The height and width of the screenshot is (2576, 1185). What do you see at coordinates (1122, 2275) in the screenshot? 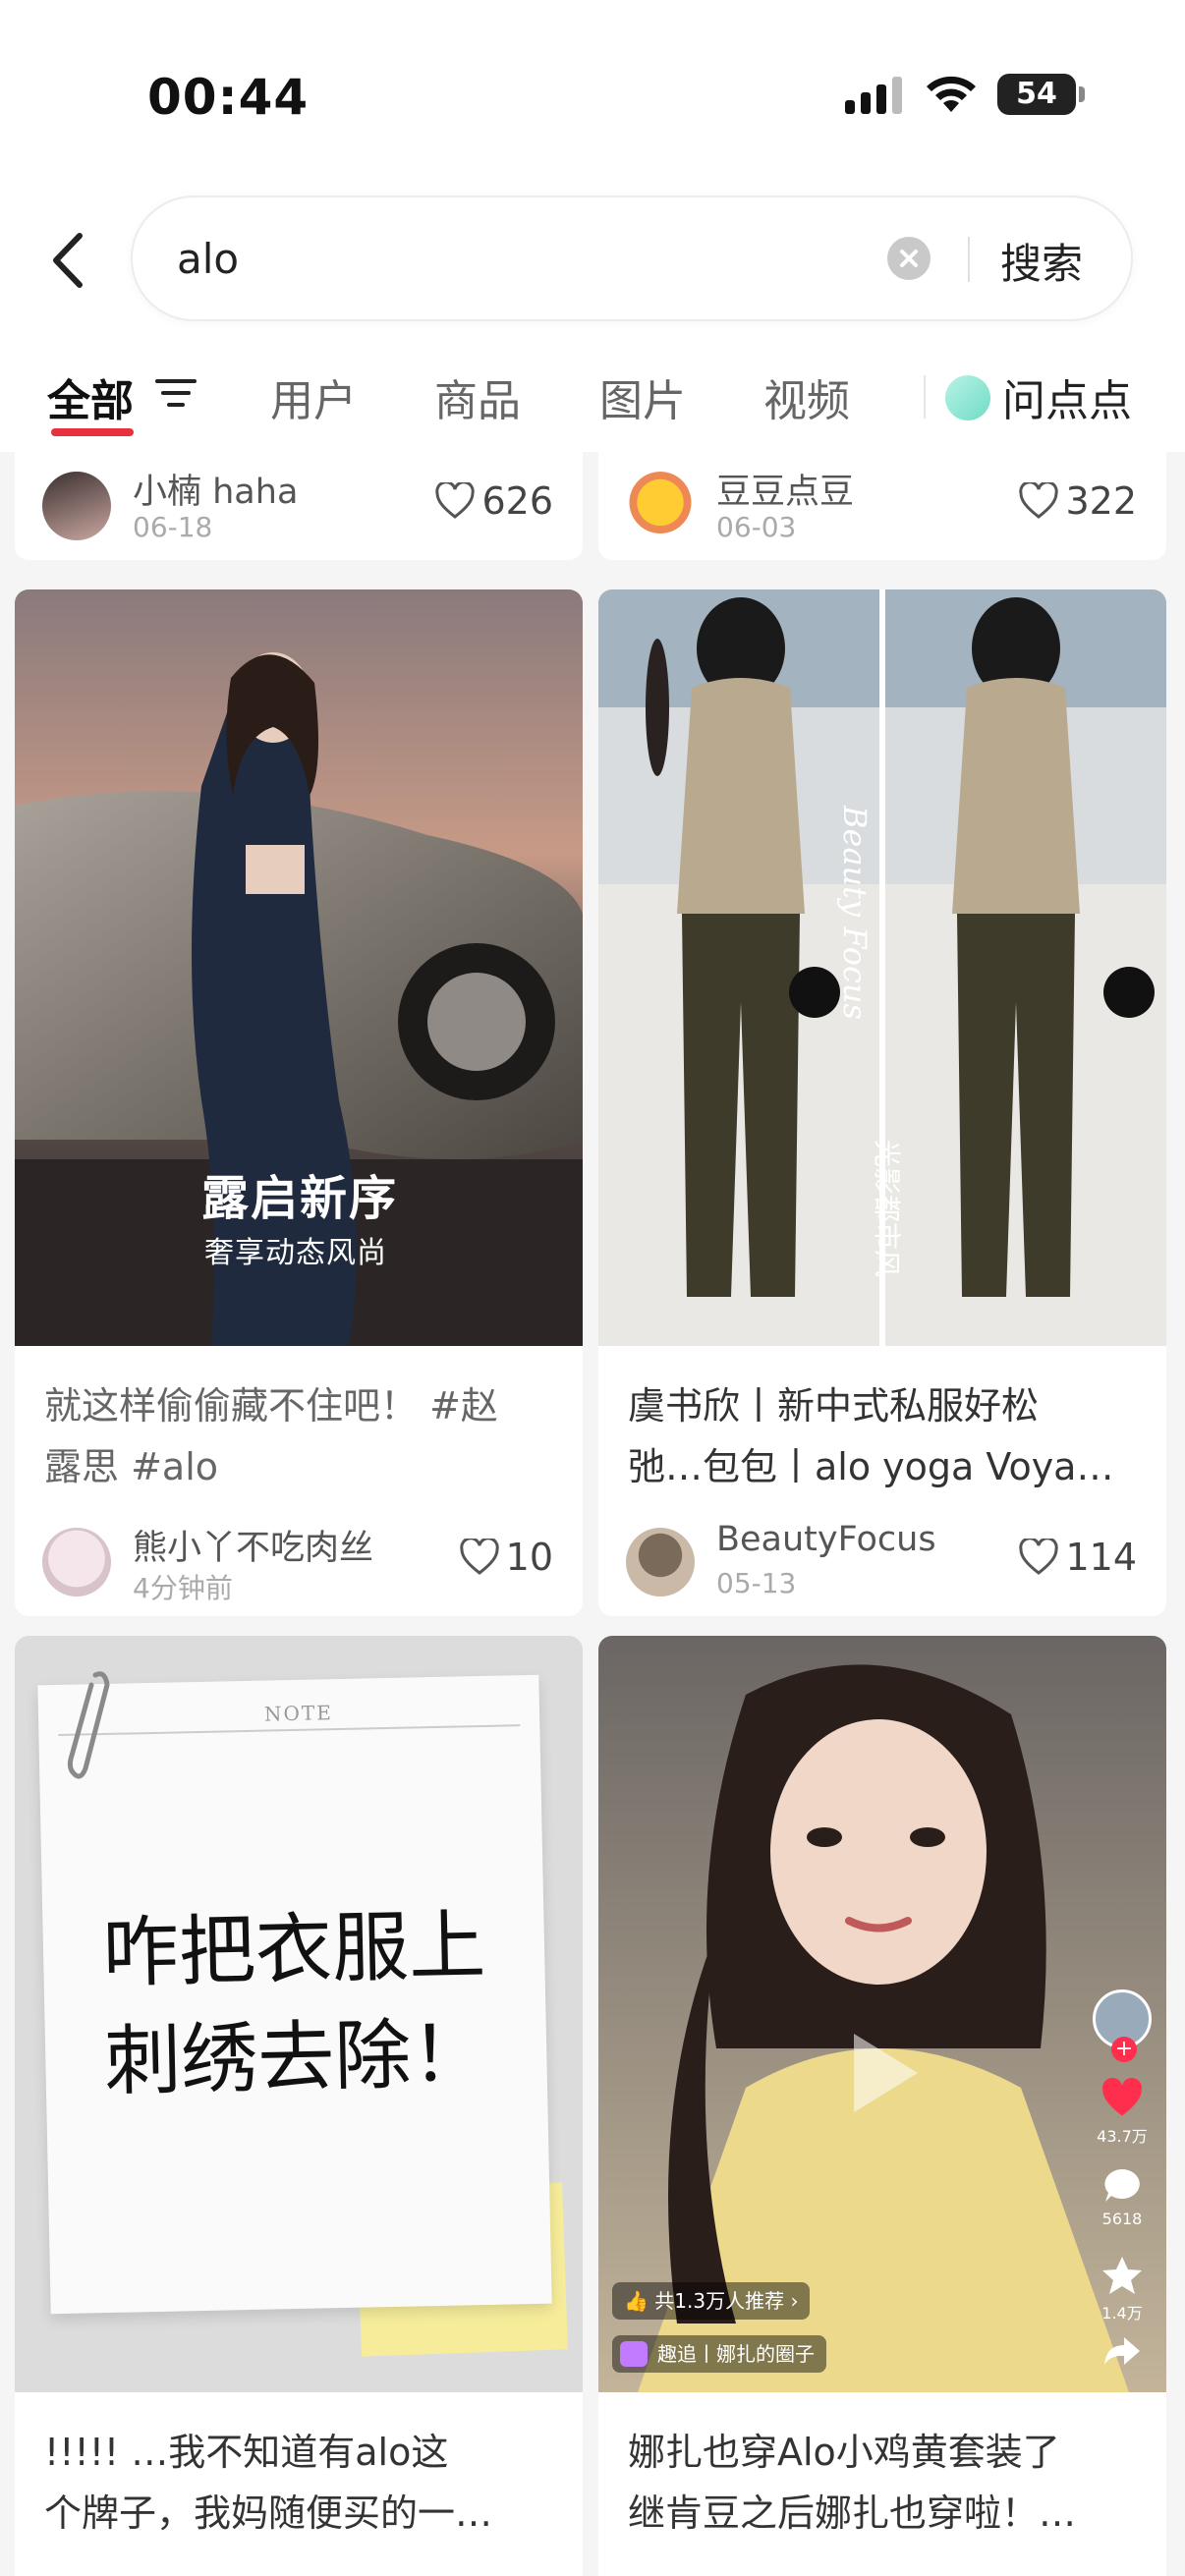
I see `star-icon` at bounding box center [1122, 2275].